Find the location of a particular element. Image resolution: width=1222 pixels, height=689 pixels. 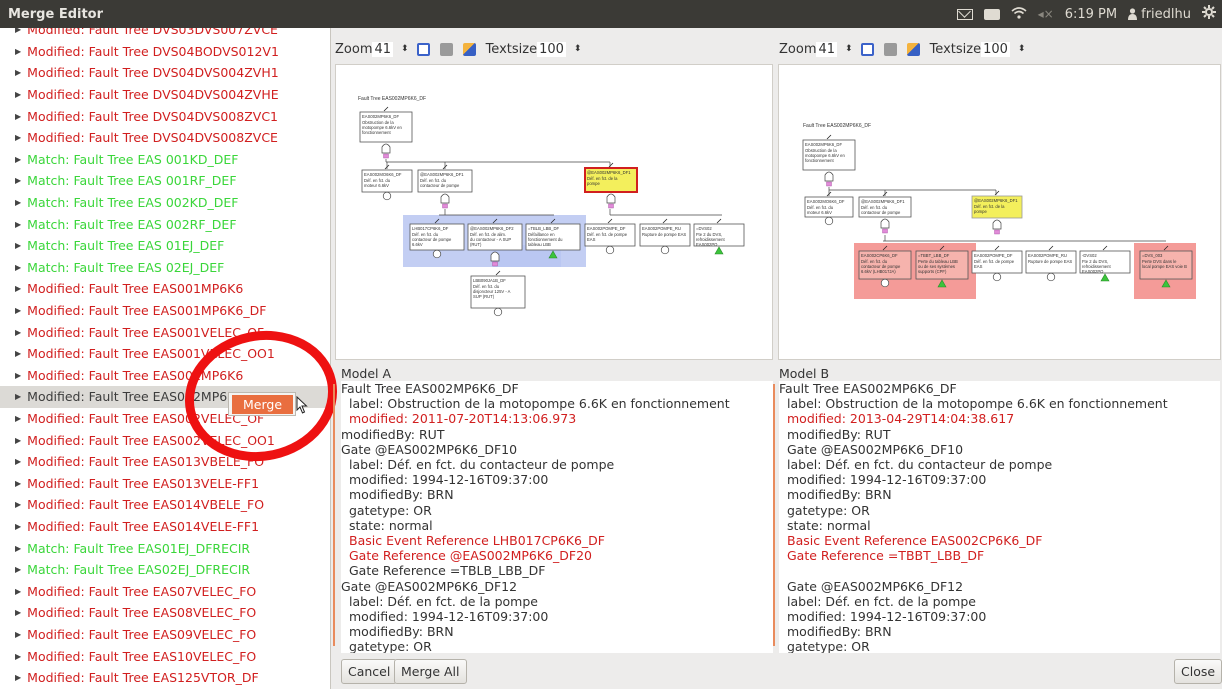

merge-all-button: Merge All is located at coordinates (430, 671).